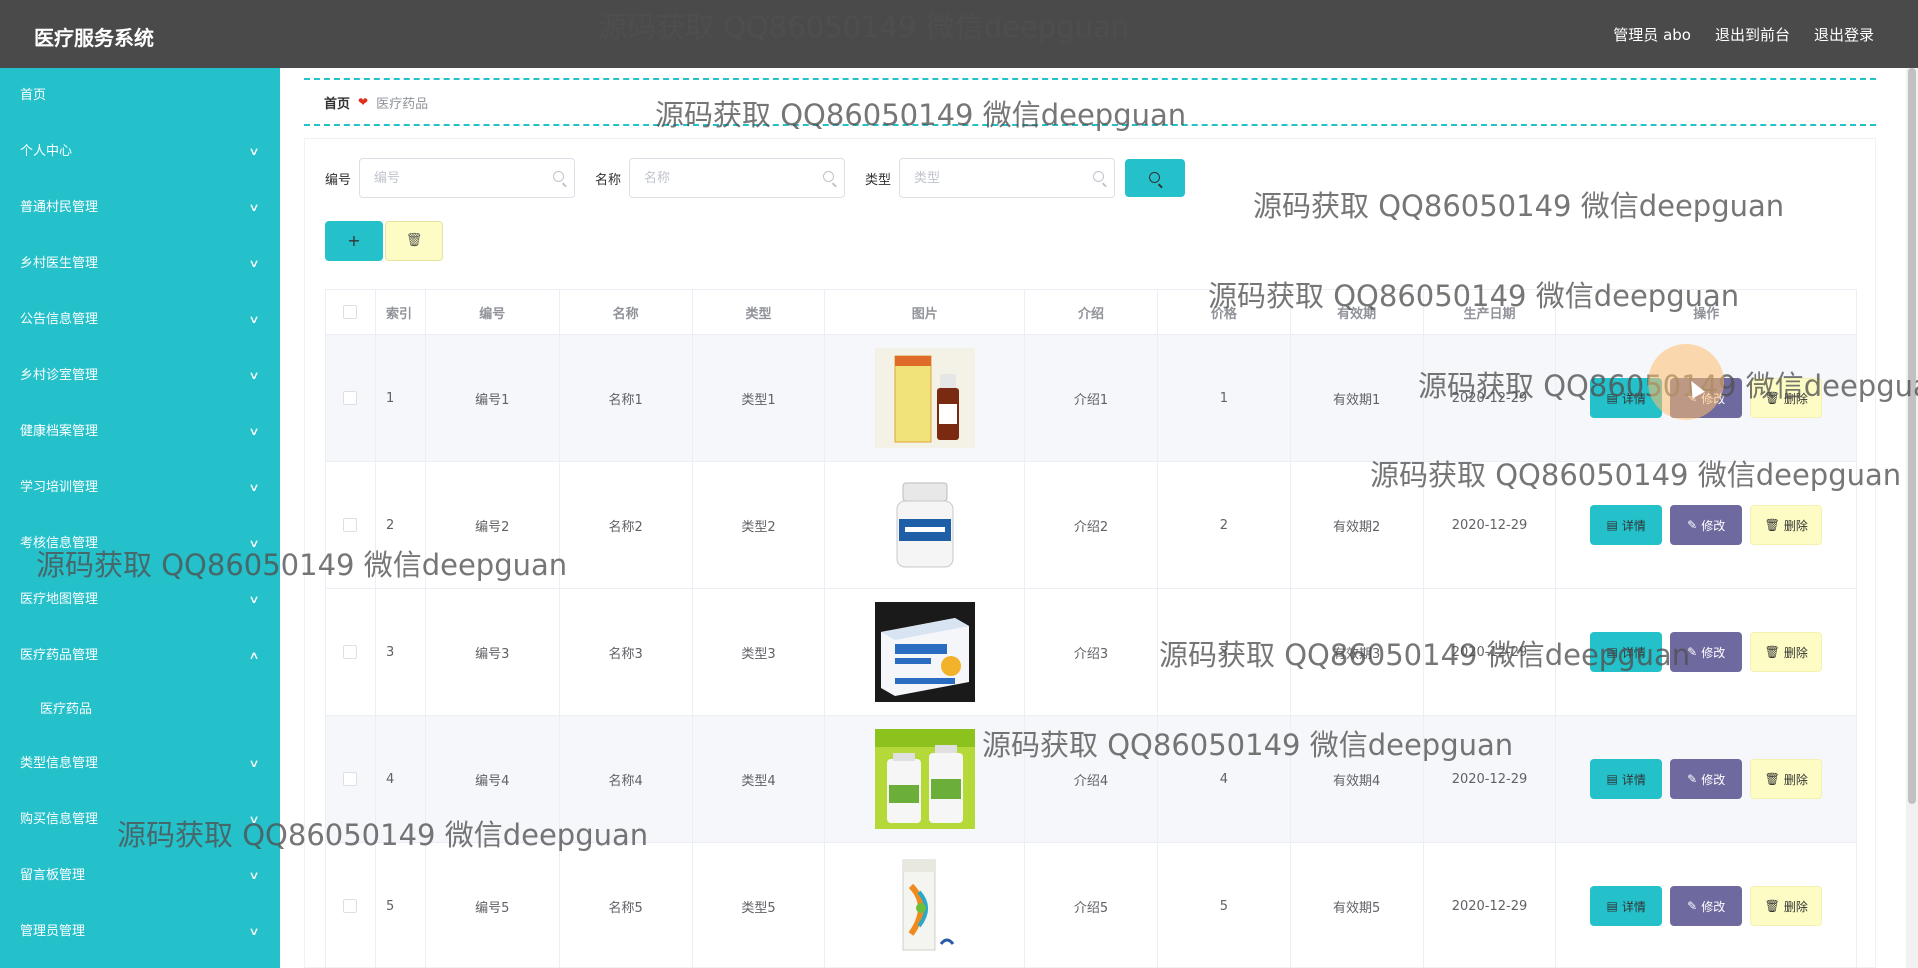 The width and height of the screenshot is (1918, 968). I want to click on sidebar-item-medical-map: 医疗地图管理 ∨, so click(140, 600).